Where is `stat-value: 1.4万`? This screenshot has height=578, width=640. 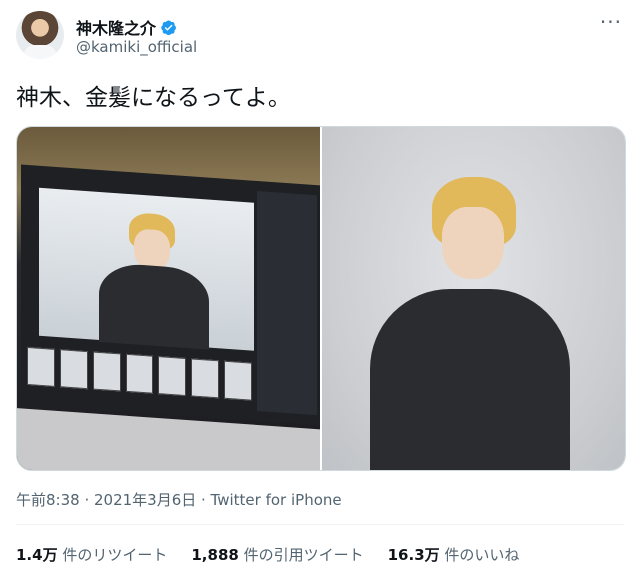
stat-value: 1.4万 is located at coordinates (37, 555).